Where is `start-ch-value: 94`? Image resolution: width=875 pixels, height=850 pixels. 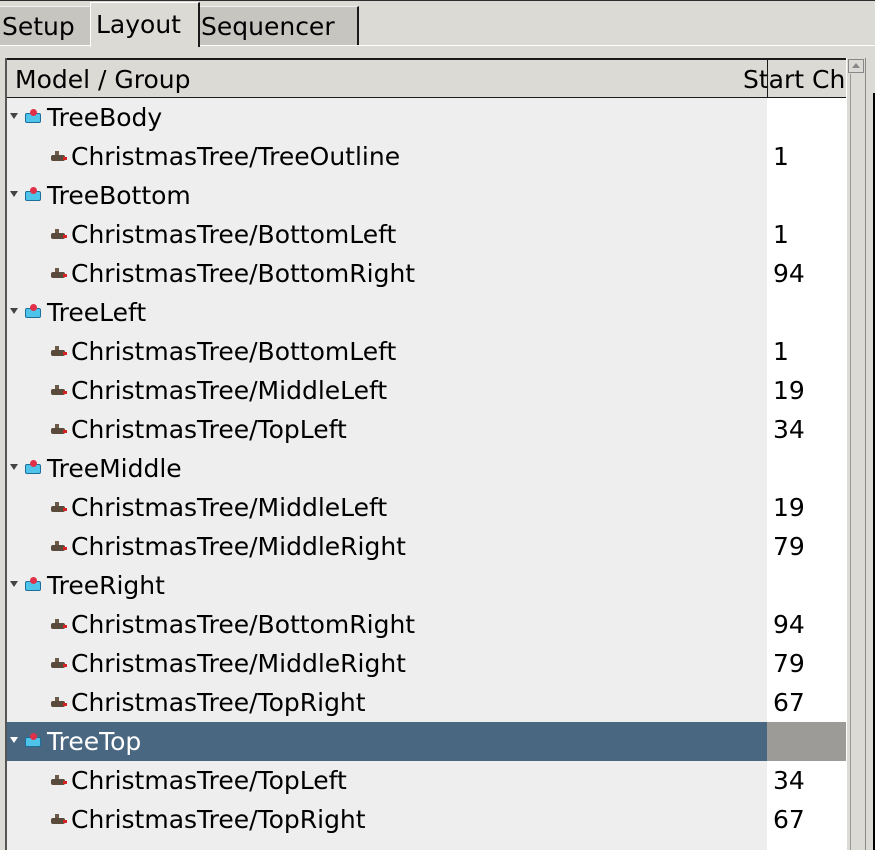 start-ch-value: 94 is located at coordinates (789, 273).